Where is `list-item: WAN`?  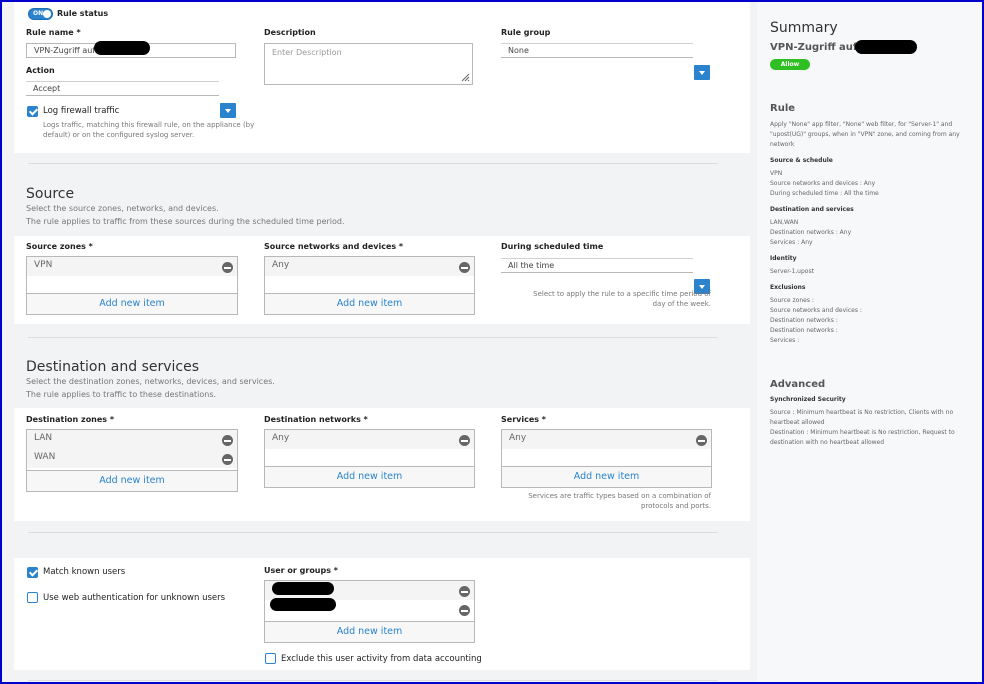
list-item: WAN is located at coordinates (132, 458).